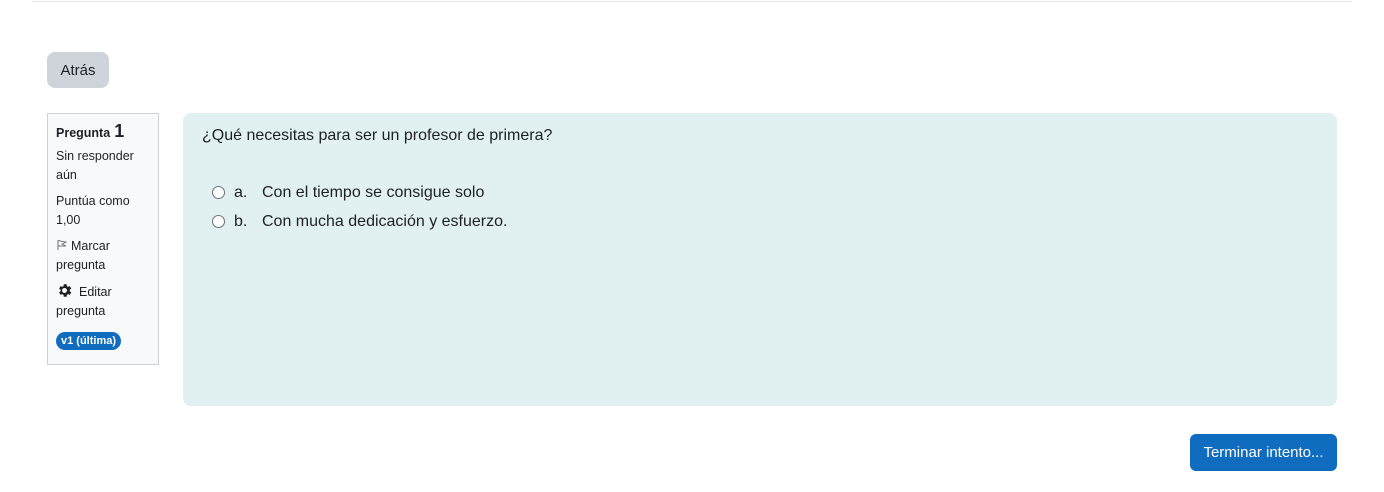 This screenshot has height=492, width=1384. Describe the element at coordinates (692, 1) in the screenshot. I see `top-divider` at that location.